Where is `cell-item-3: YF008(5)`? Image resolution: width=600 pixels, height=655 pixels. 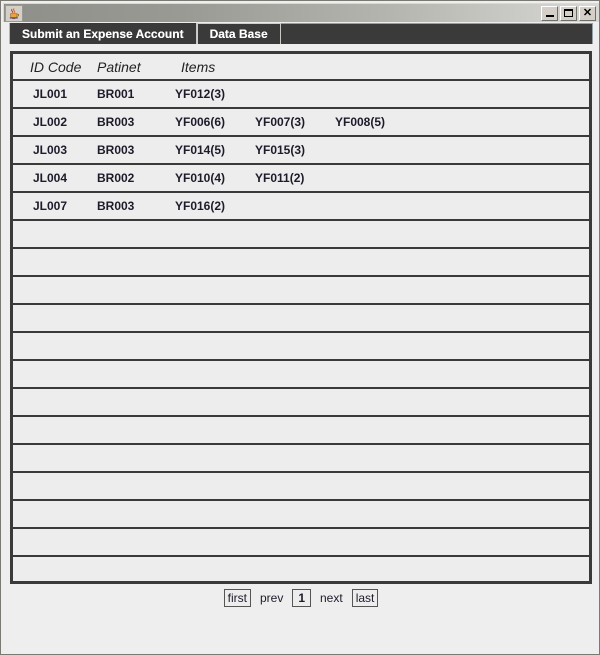 cell-item-3: YF008(5) is located at coordinates (375, 122).